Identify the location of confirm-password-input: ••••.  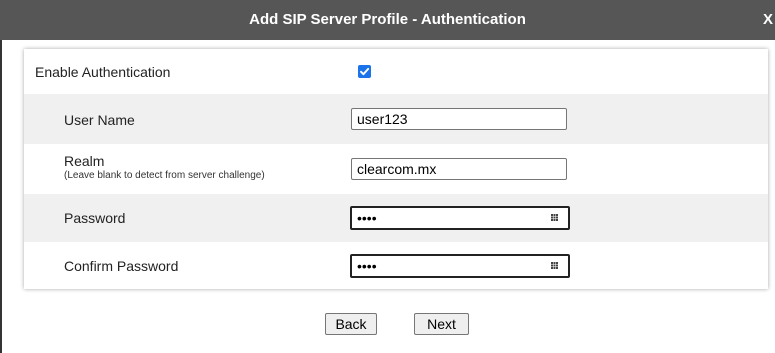
(460, 266).